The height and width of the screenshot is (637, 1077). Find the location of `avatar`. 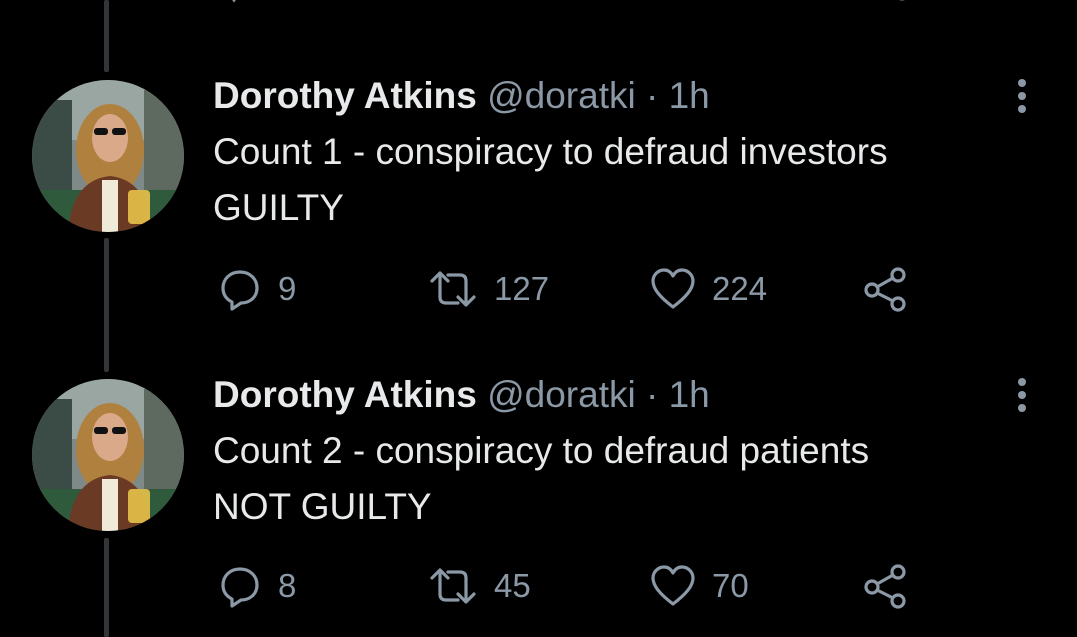

avatar is located at coordinates (108, 455).